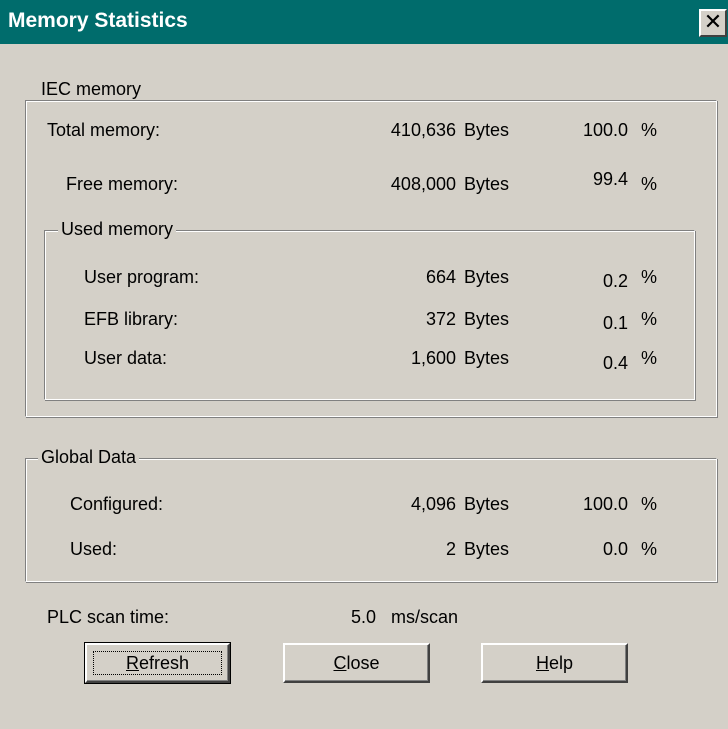  What do you see at coordinates (487, 319) in the screenshot?
I see `efb-library-unit: Bytes` at bounding box center [487, 319].